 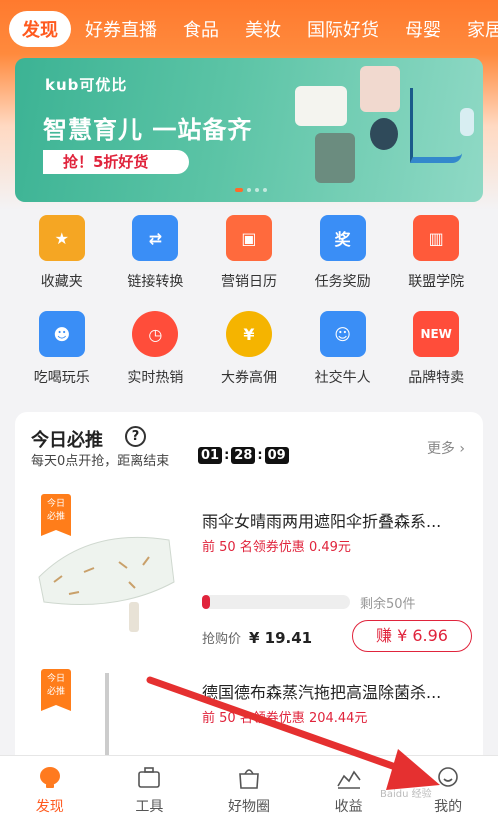 I want to click on countdown-timer: 01 : 28 : 09, so click(x=243, y=455).